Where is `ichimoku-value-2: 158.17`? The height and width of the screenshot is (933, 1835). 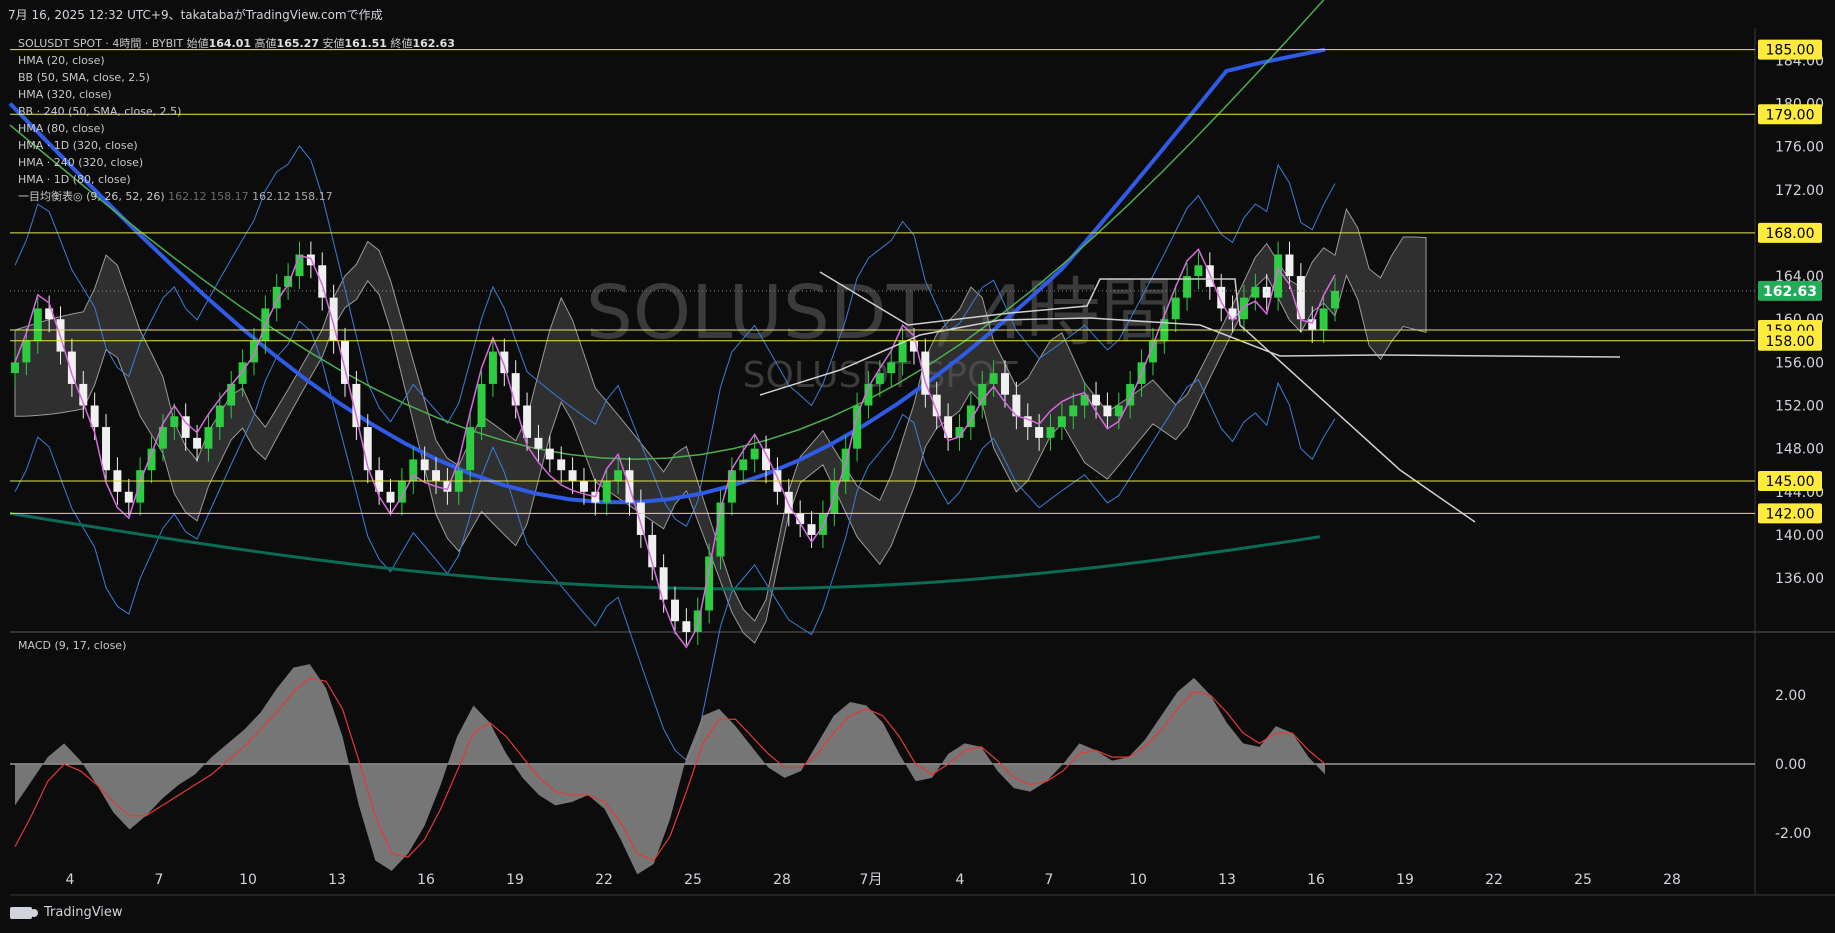 ichimoku-value-2: 158.17 is located at coordinates (229, 196).